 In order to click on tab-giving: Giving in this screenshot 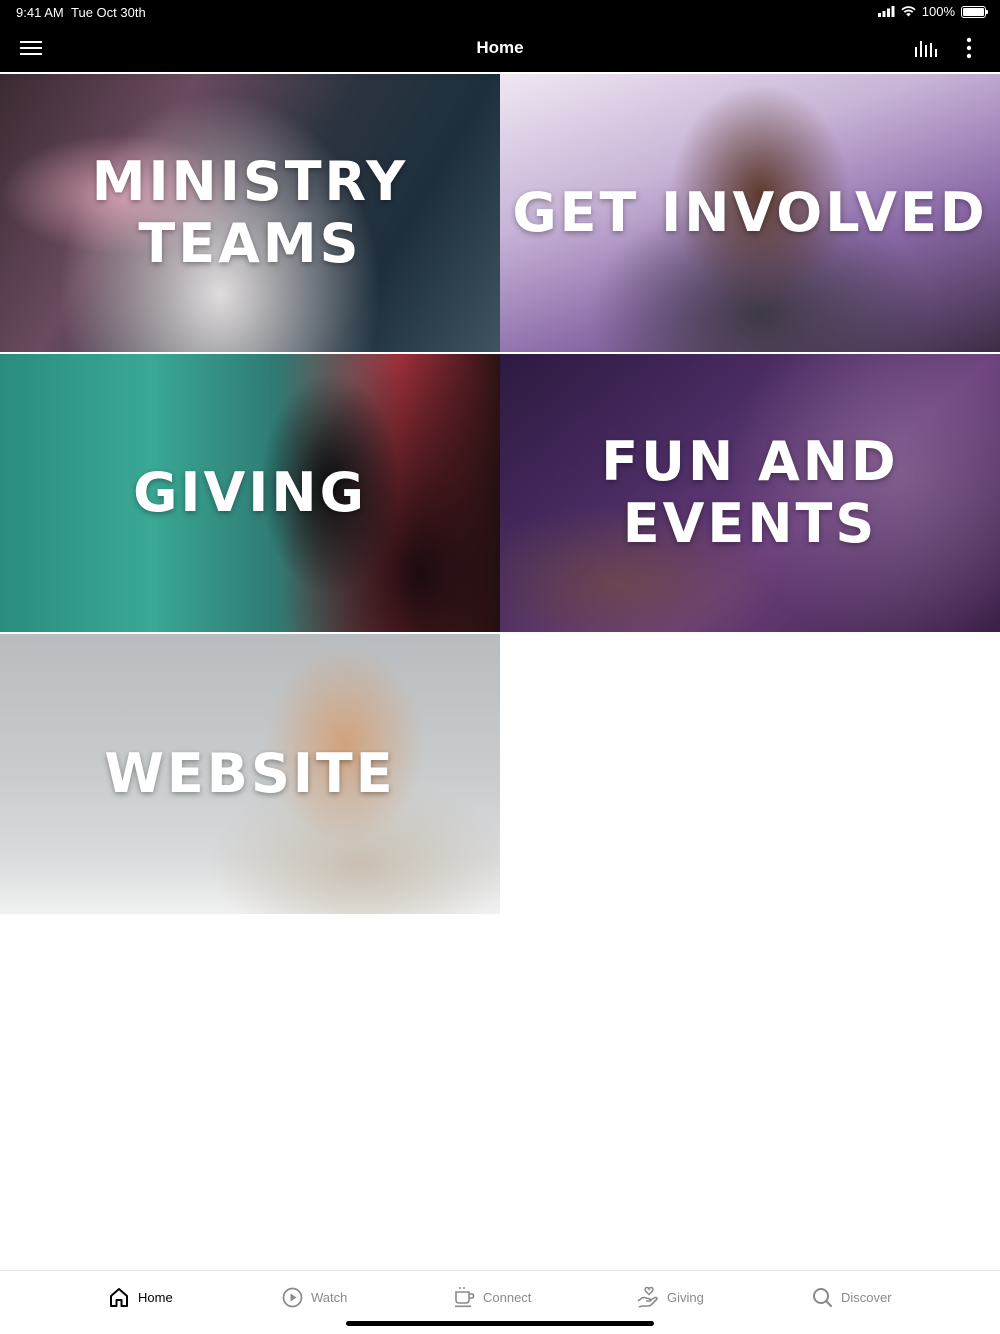, I will do `click(670, 1297)`.